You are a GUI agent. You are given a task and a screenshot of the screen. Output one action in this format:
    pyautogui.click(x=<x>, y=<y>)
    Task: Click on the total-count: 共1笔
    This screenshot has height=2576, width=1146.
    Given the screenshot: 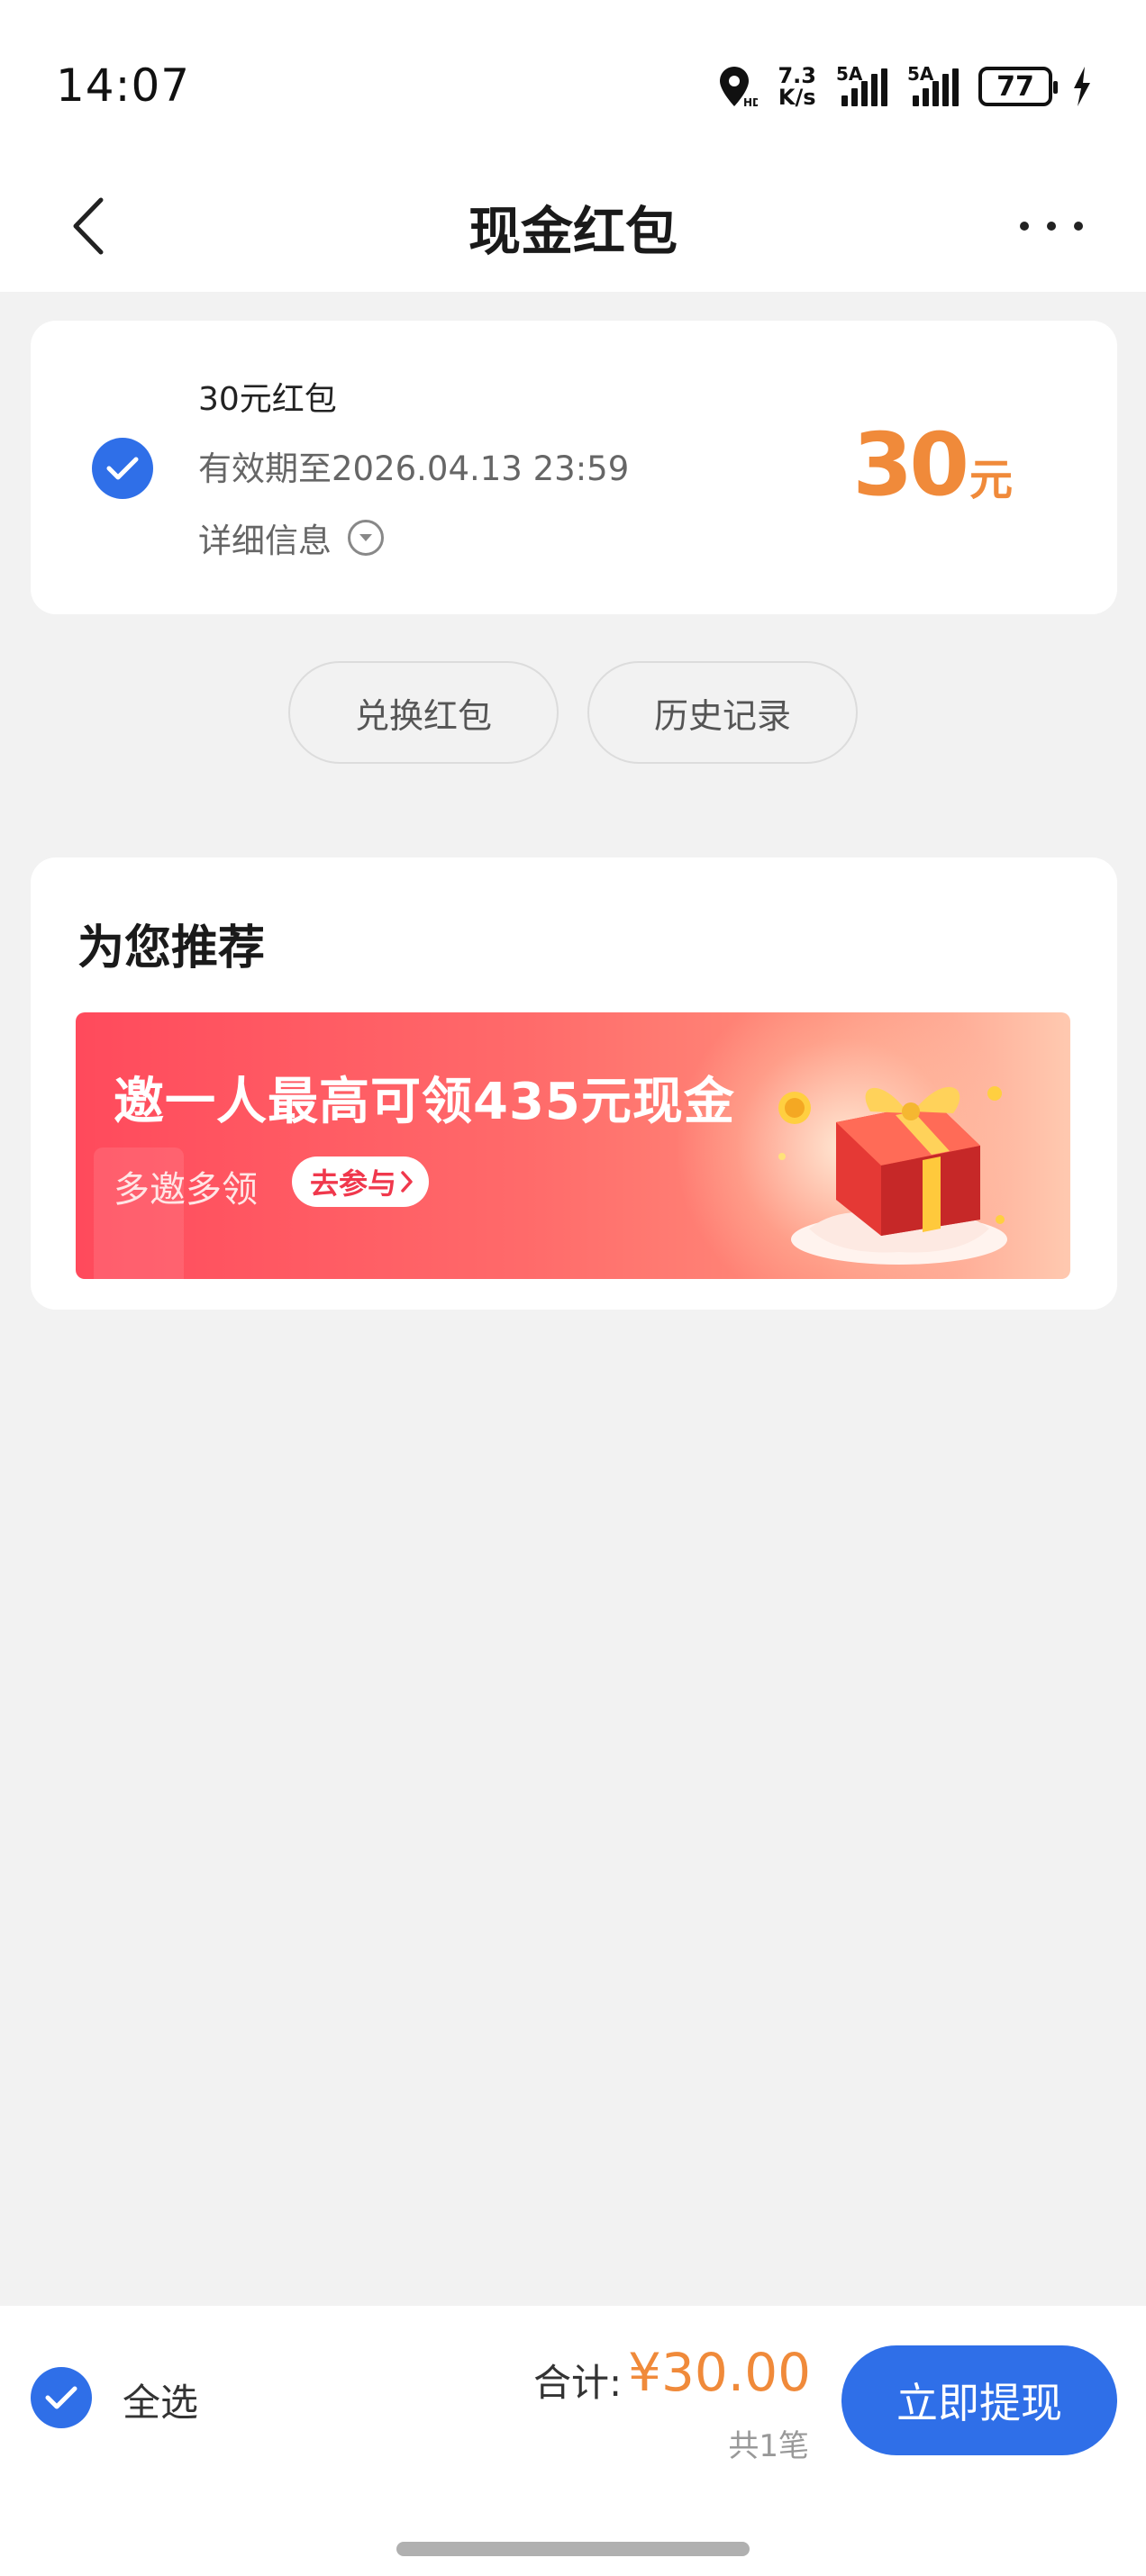 What is the action you would take?
    pyautogui.click(x=768, y=2446)
    